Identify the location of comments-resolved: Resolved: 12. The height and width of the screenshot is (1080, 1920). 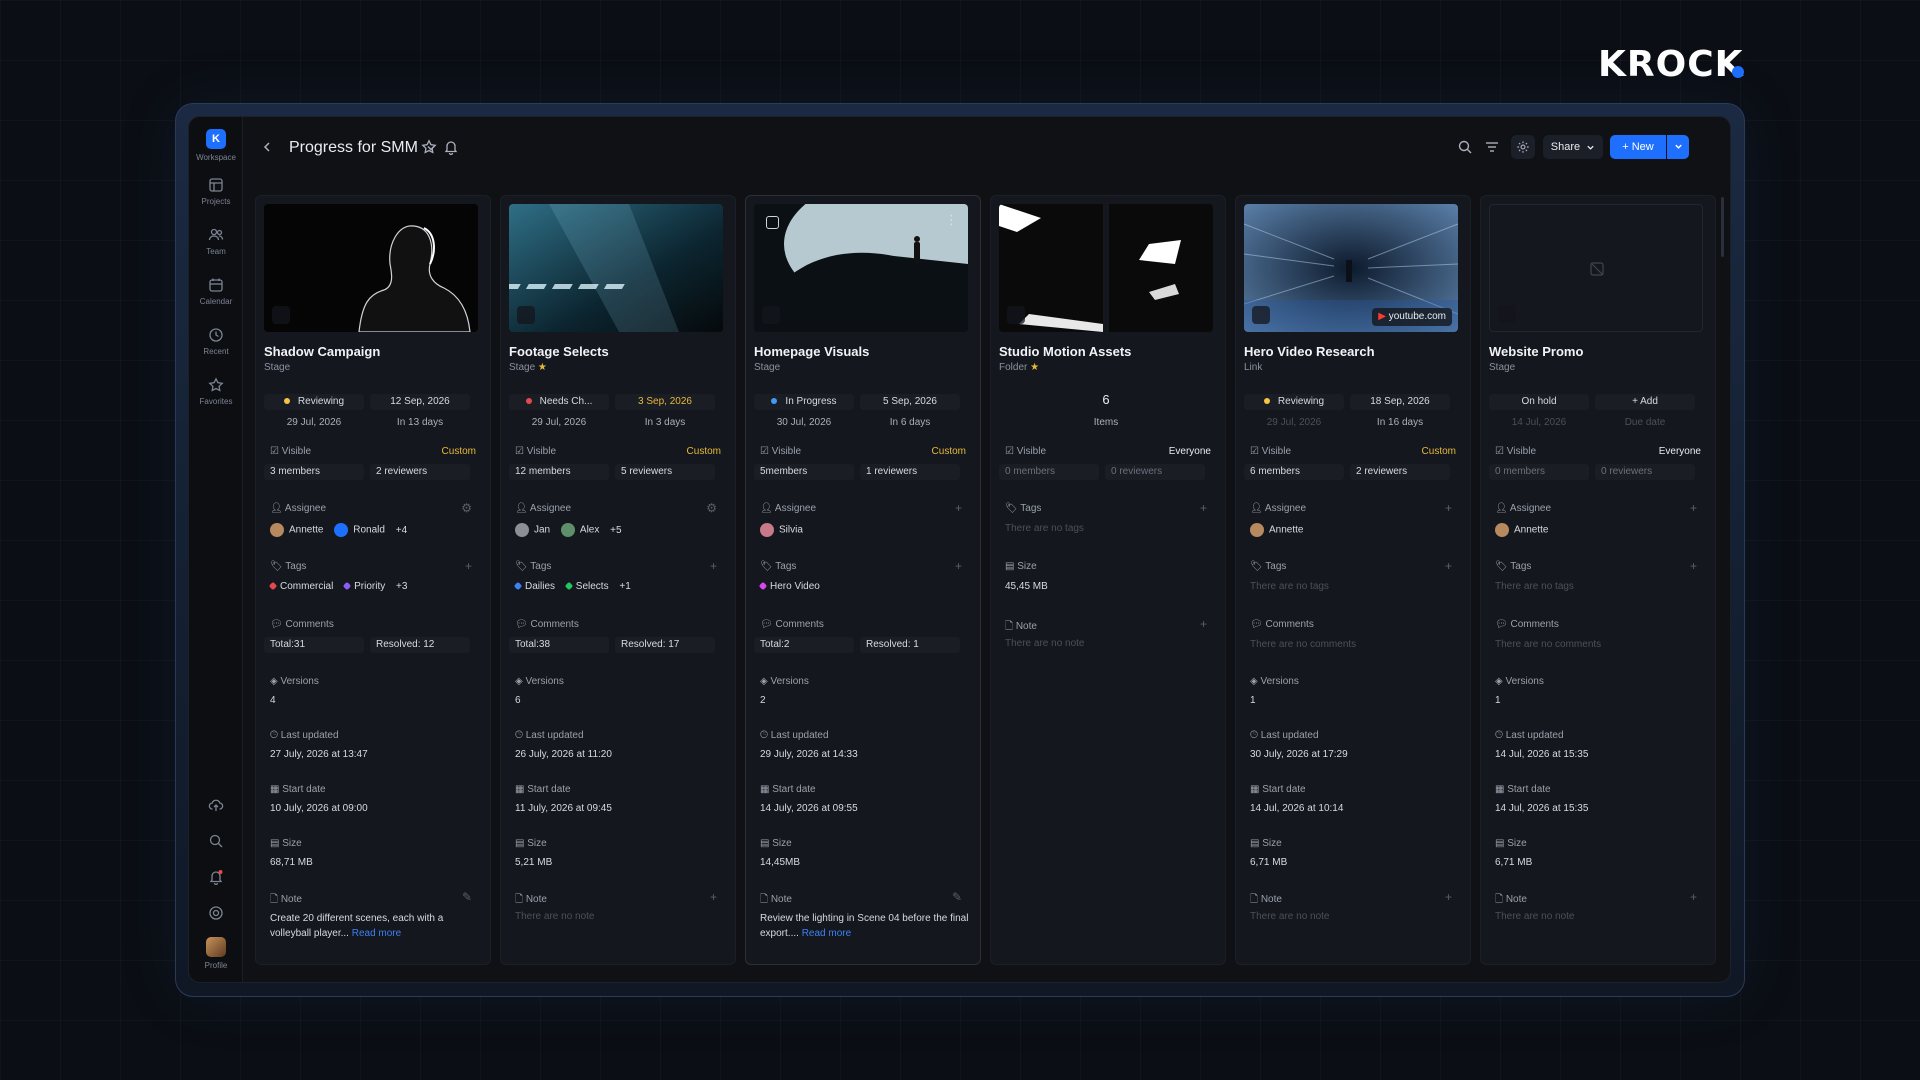
(420, 645).